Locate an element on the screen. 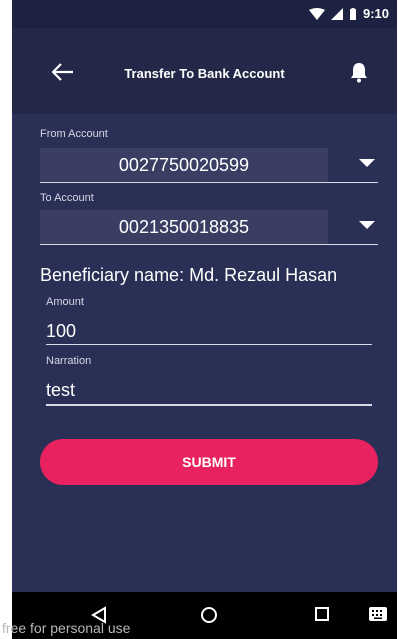 The height and width of the screenshot is (639, 399). status-icons: 9:10 is located at coordinates (348, 13).